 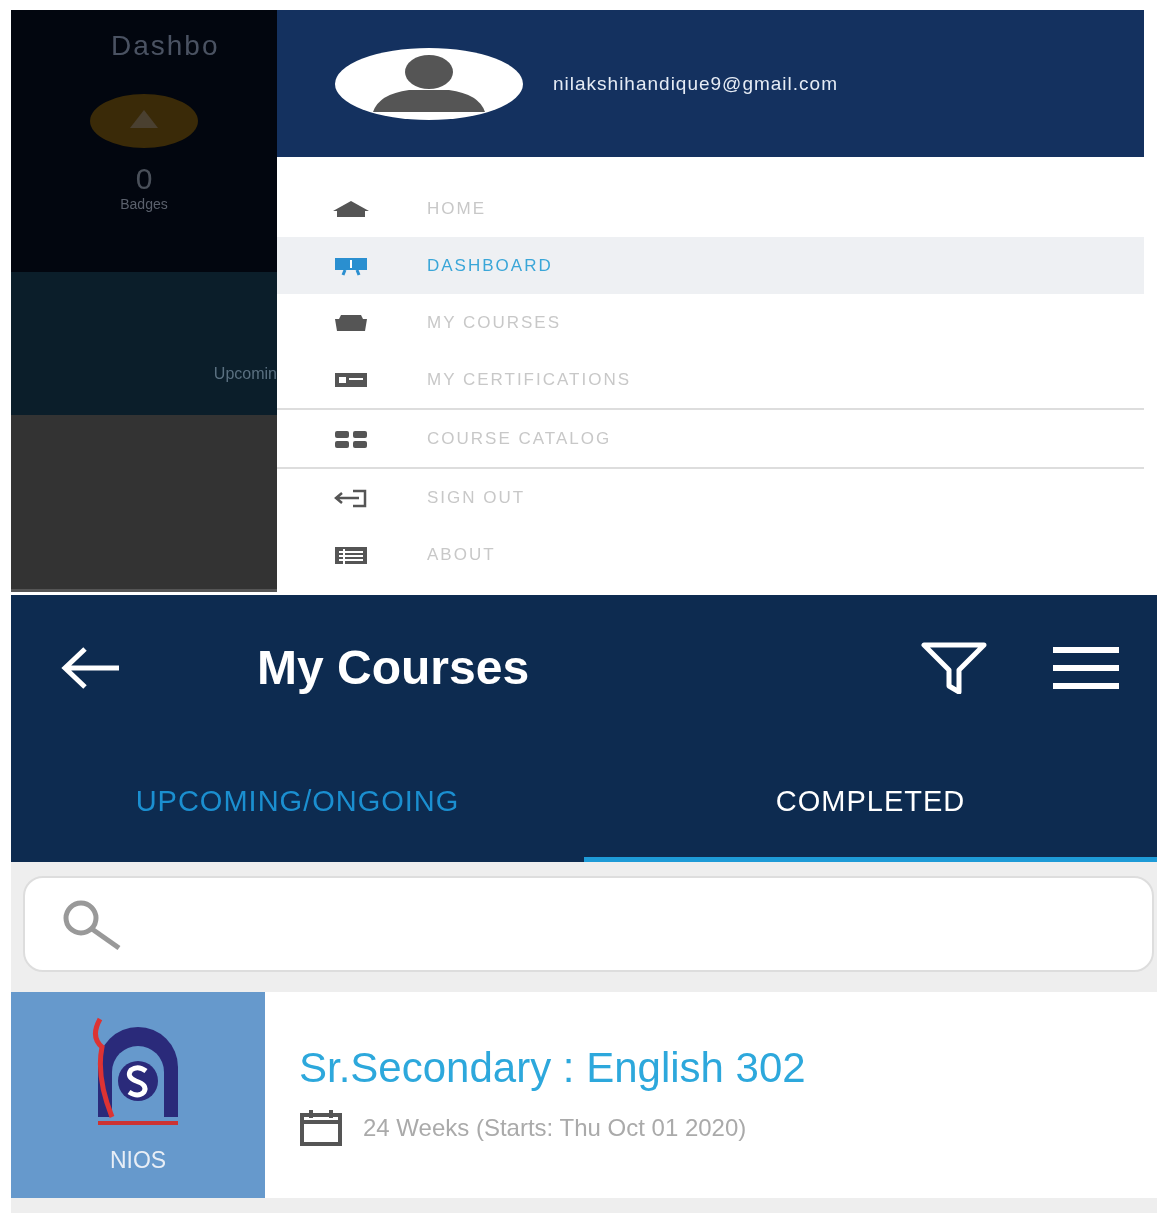 I want to click on menu-button, so click(x=1086, y=667).